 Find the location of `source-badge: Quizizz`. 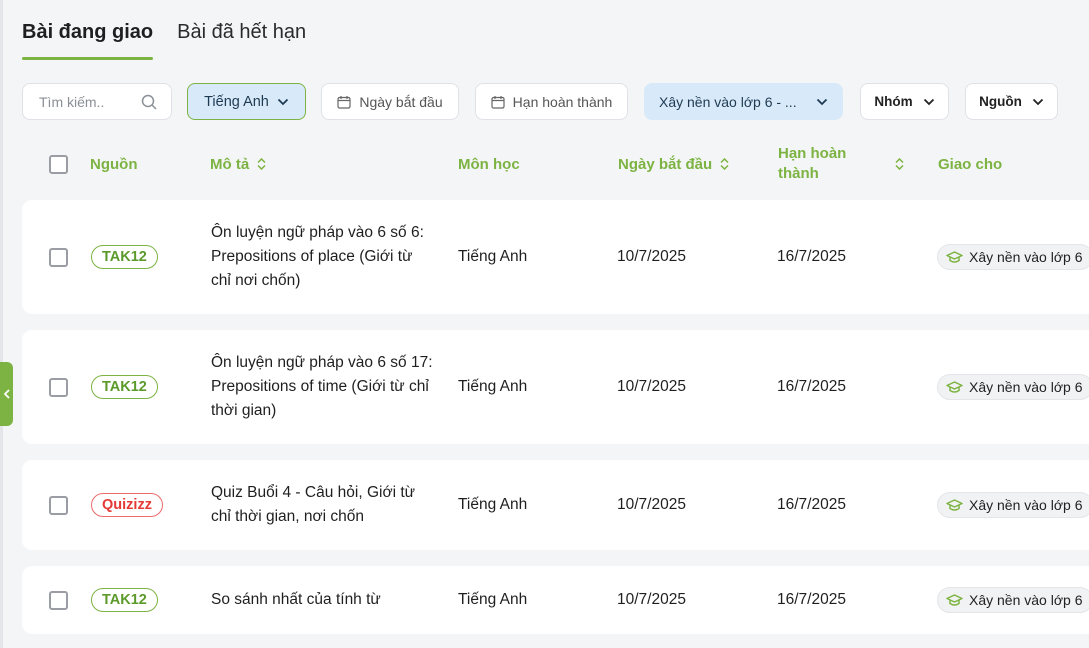

source-badge: Quizizz is located at coordinates (127, 505).